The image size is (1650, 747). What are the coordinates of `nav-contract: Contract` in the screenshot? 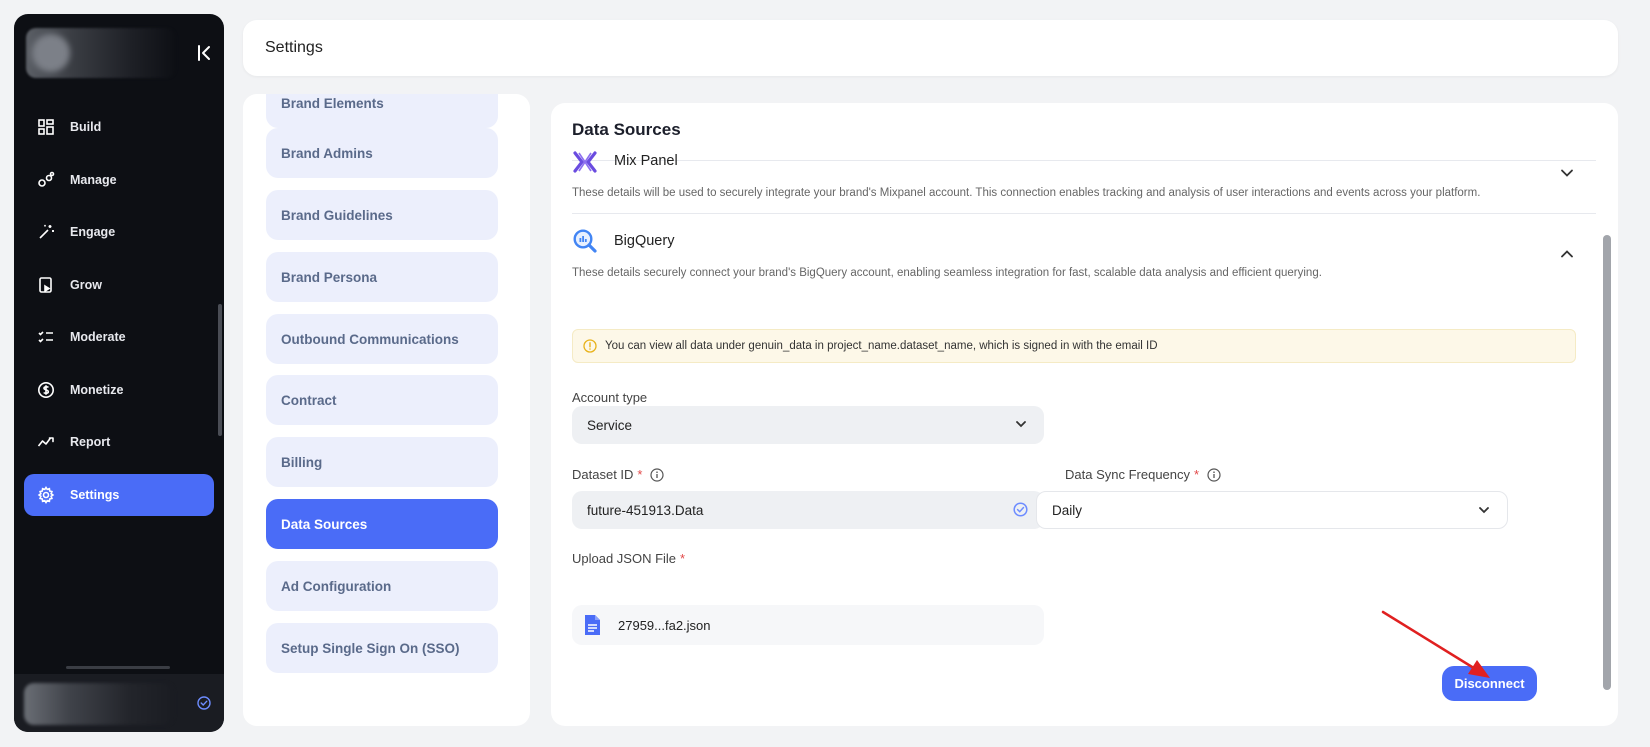 It's located at (382, 400).